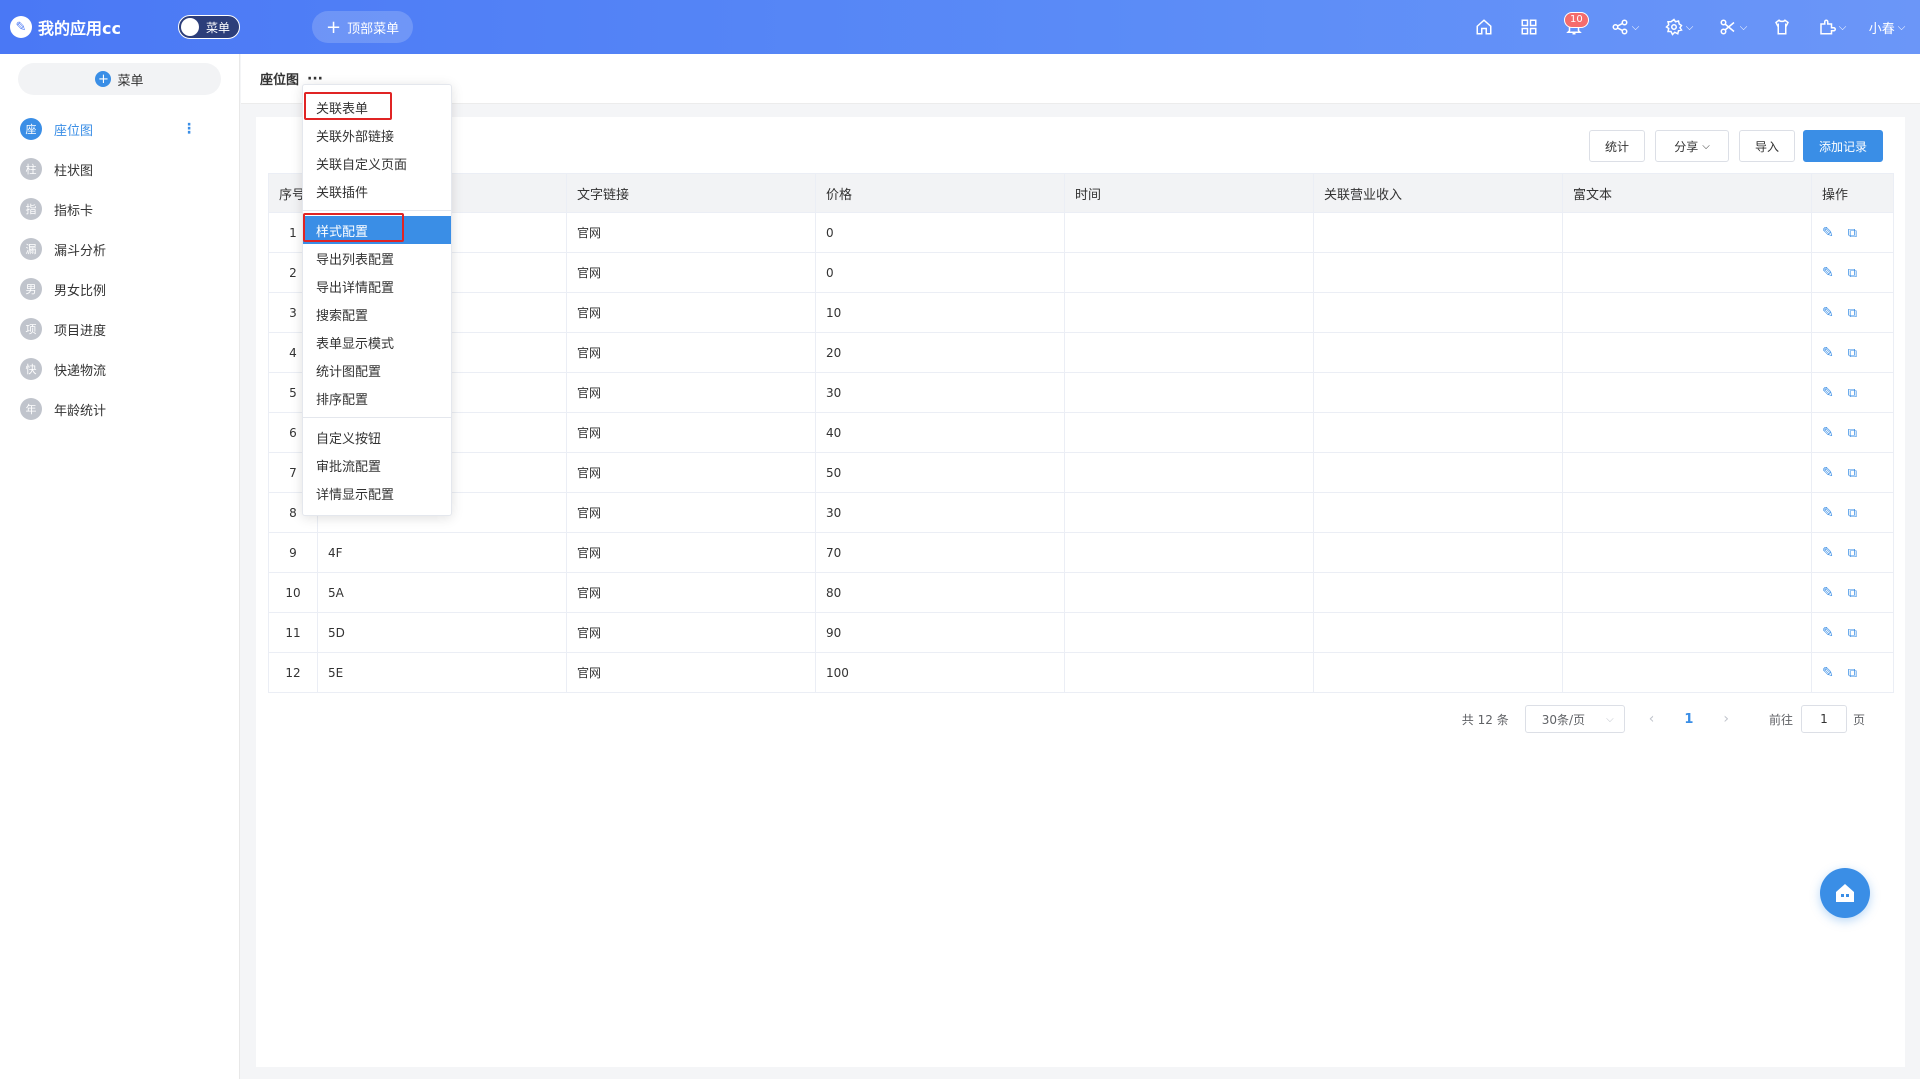 The image size is (1920, 1079). Describe the element at coordinates (119, 249) in the screenshot. I see `sidebar-item-funnel: 漏 漏斗分析` at that location.